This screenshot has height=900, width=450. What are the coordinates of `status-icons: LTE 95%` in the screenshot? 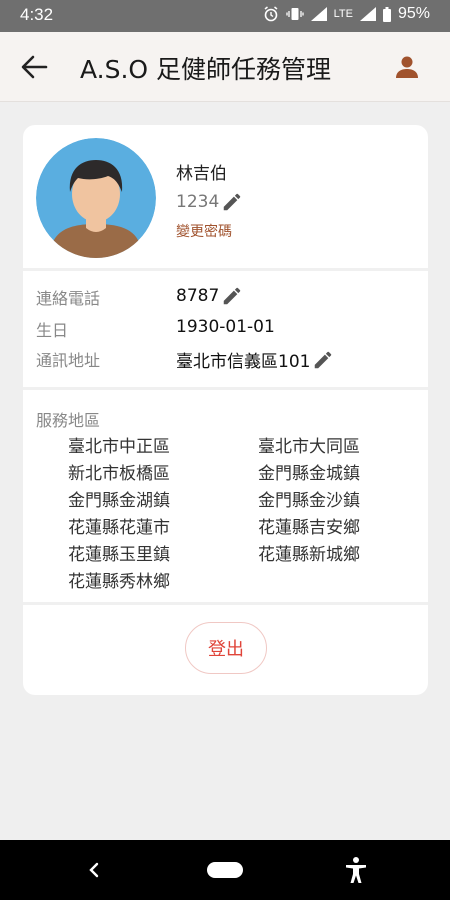 It's located at (346, 14).